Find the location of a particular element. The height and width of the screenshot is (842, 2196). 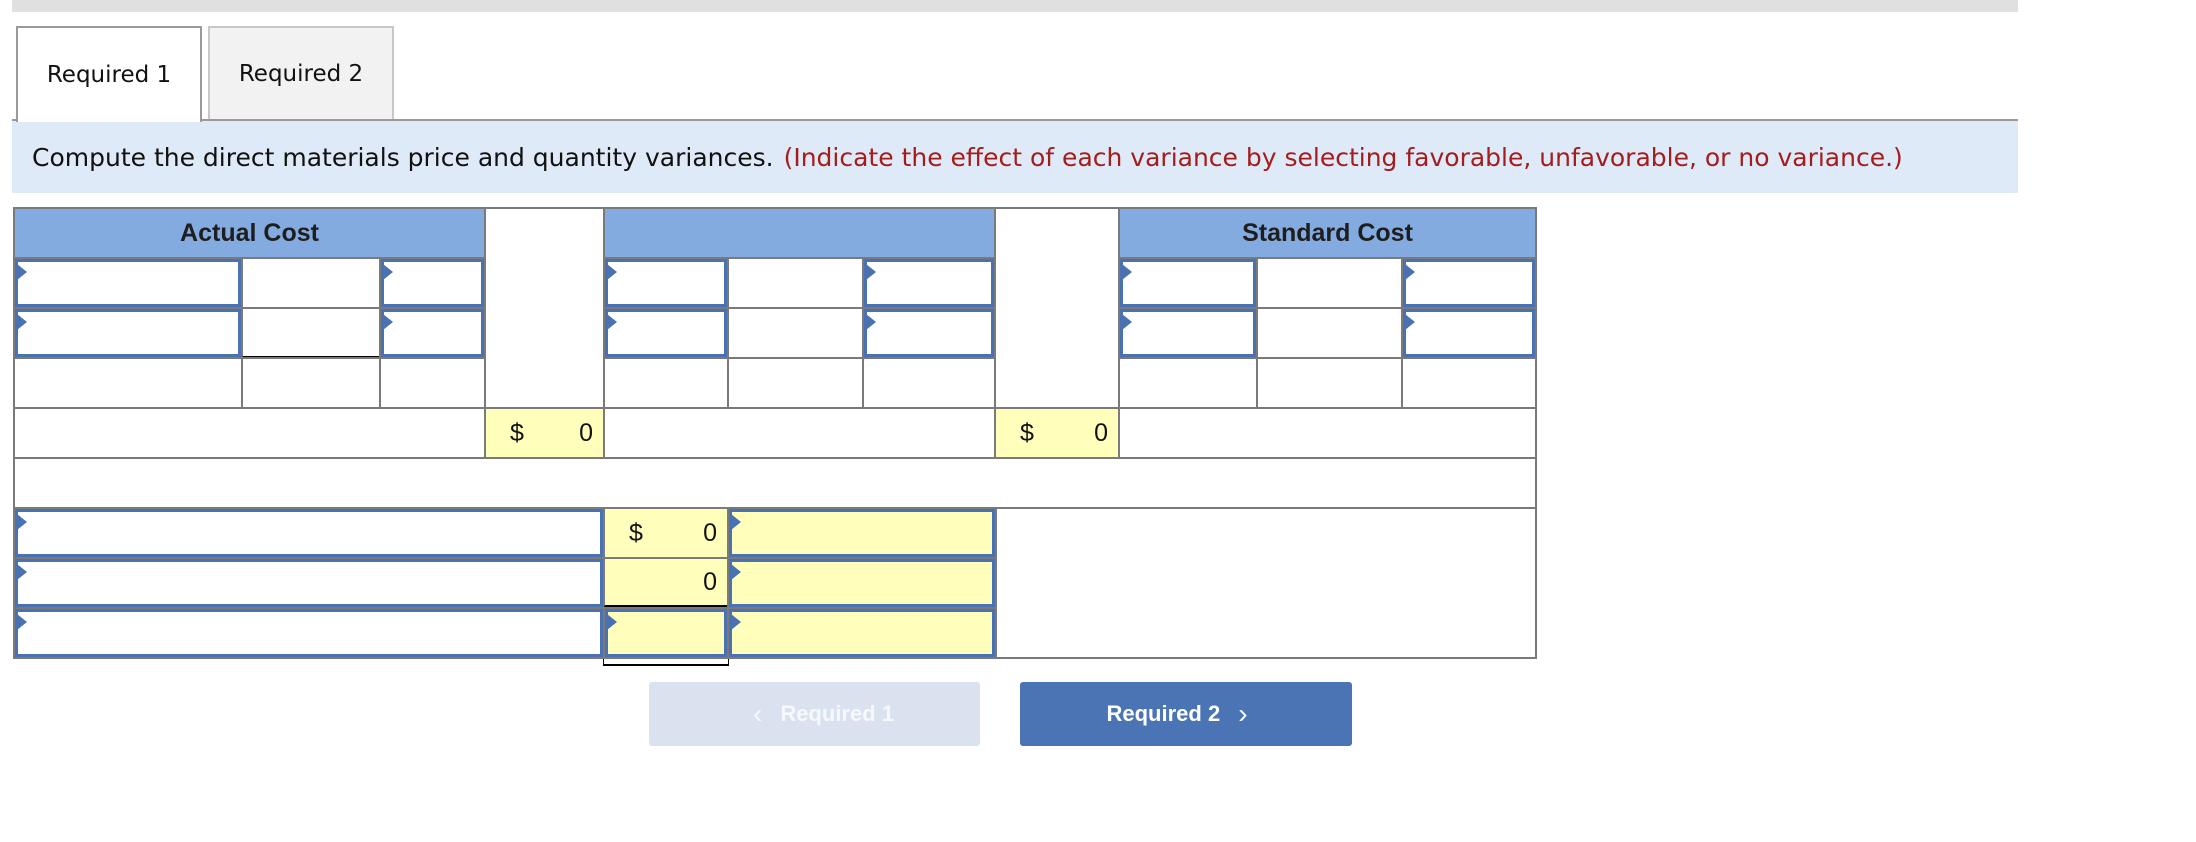

standard-row1-select-b is located at coordinates (1469, 283).